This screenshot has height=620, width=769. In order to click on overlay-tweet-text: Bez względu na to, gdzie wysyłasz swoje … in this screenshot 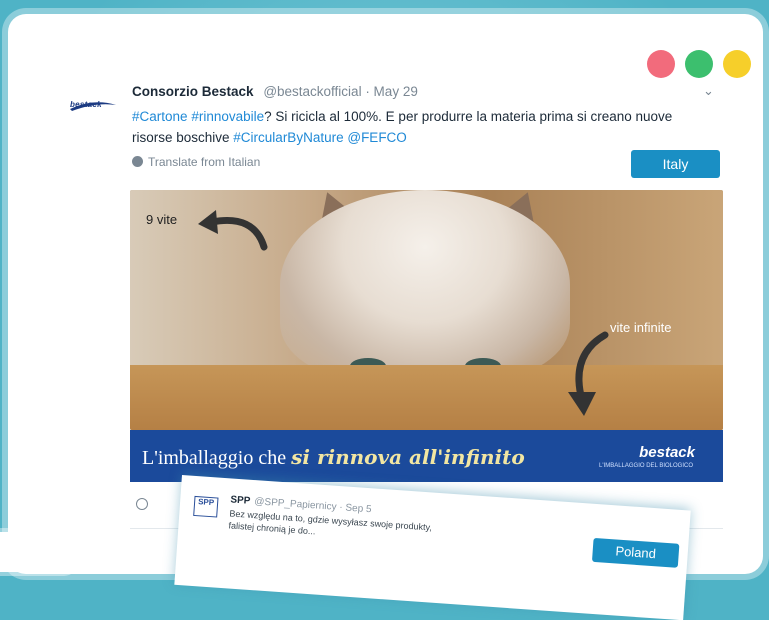, I will do `click(408, 531)`.